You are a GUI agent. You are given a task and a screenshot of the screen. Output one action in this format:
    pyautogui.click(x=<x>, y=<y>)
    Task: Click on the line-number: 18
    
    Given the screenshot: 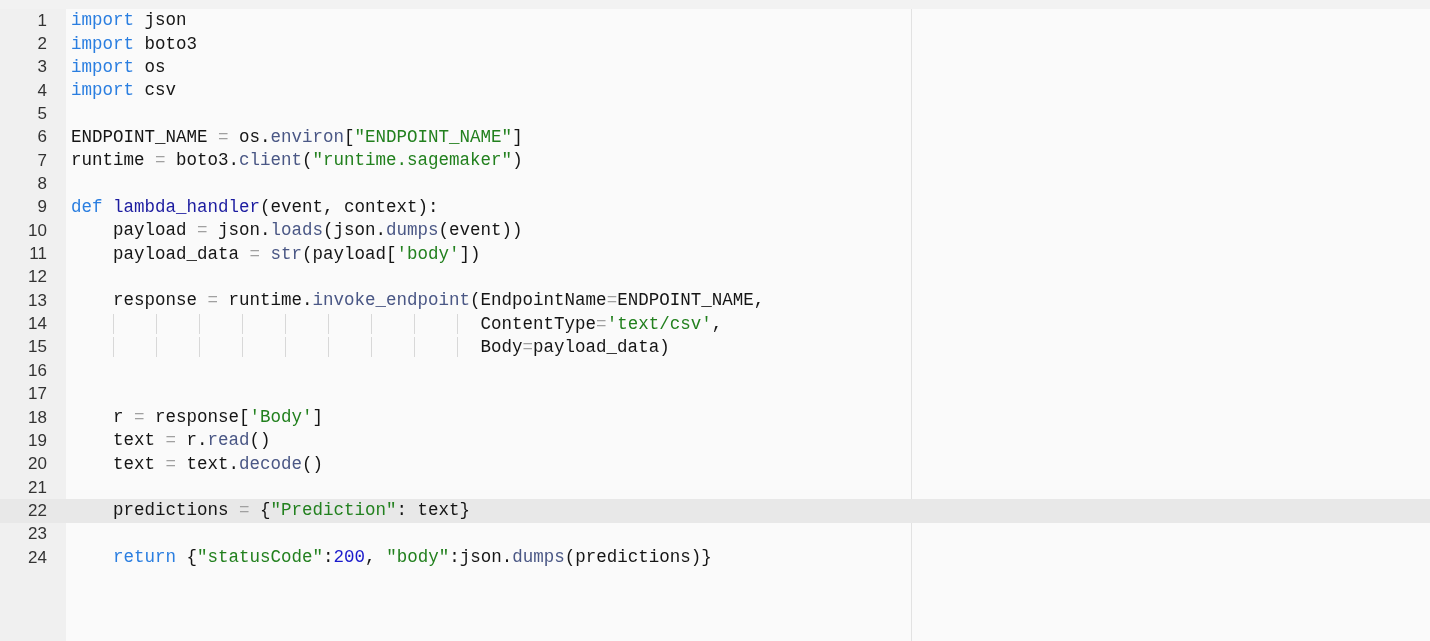 What is the action you would take?
    pyautogui.click(x=37, y=417)
    